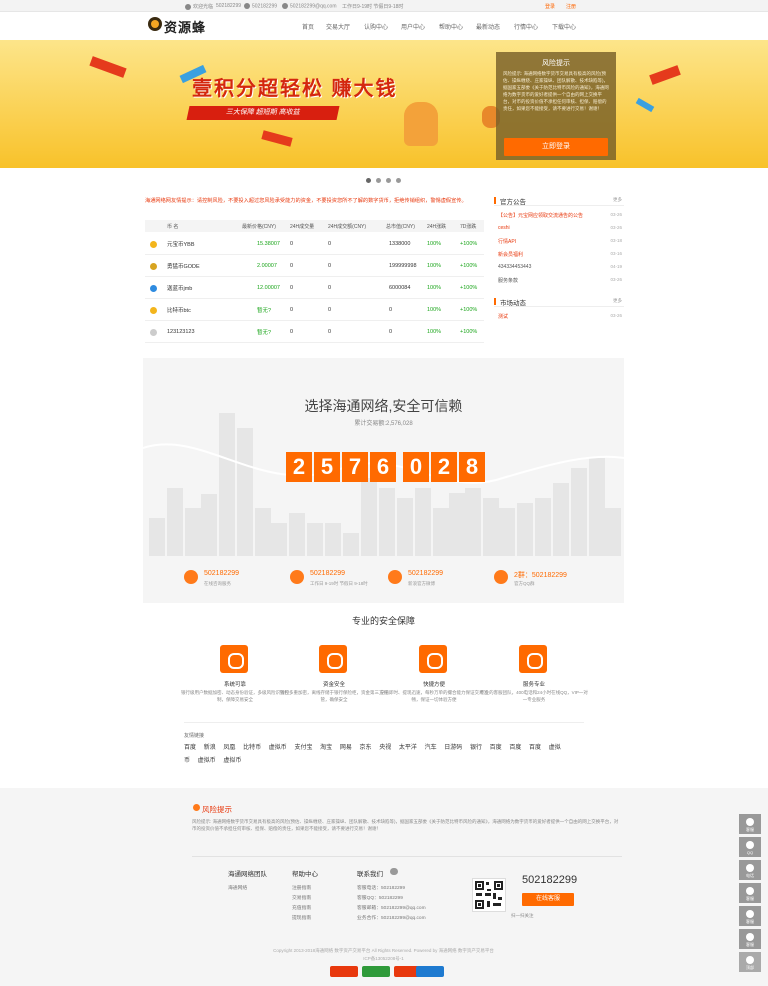 The image size is (768, 986). I want to click on footer-link: 海通网络, so click(237, 887).